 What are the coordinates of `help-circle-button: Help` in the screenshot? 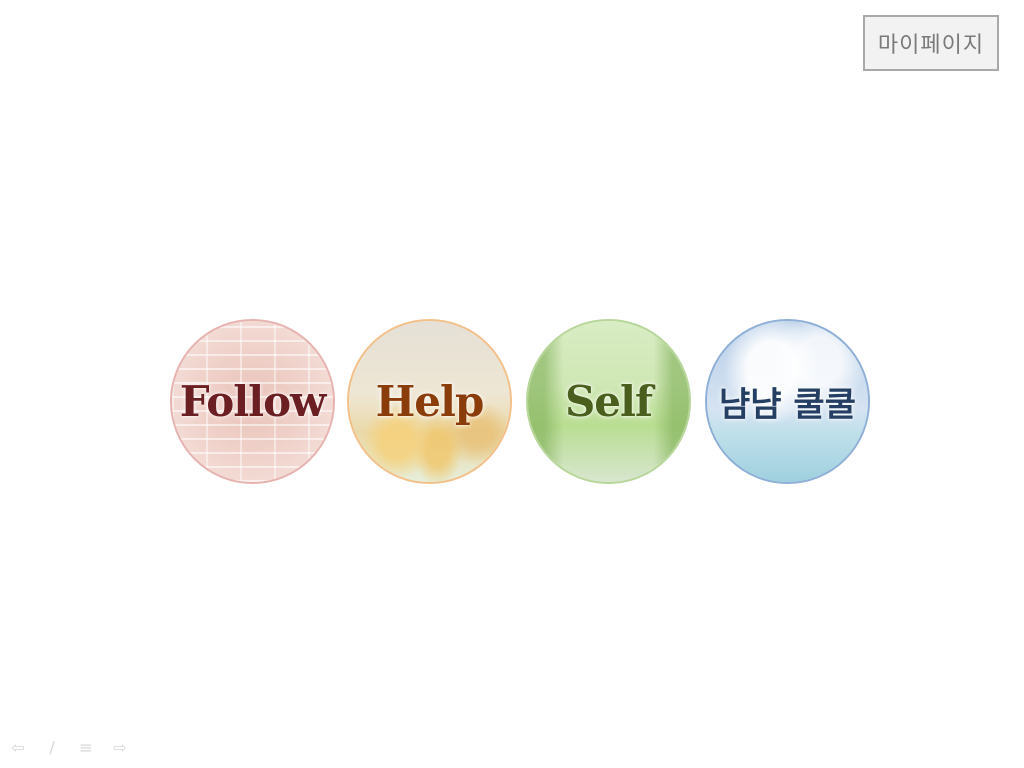 It's located at (429, 401).